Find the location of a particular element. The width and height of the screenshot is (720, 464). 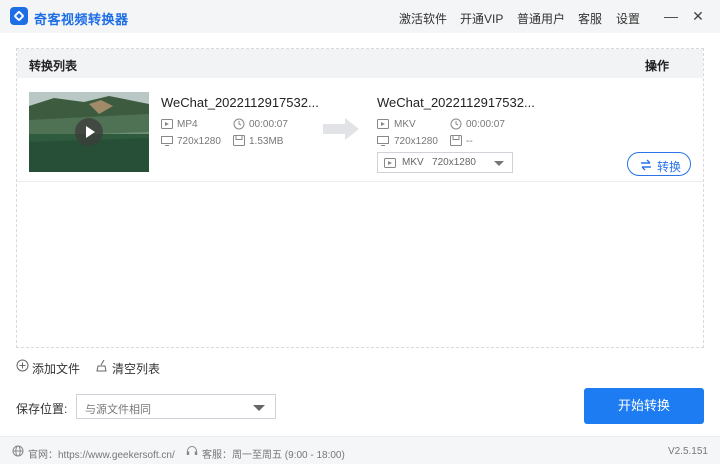

close-icon: ✕ is located at coordinates (698, 16).